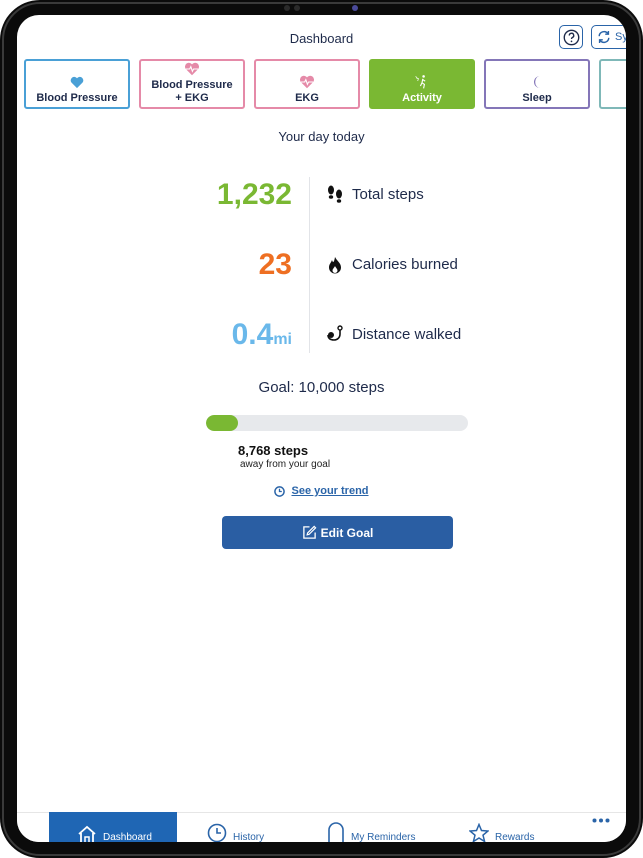  I want to click on question-icon, so click(571, 37).